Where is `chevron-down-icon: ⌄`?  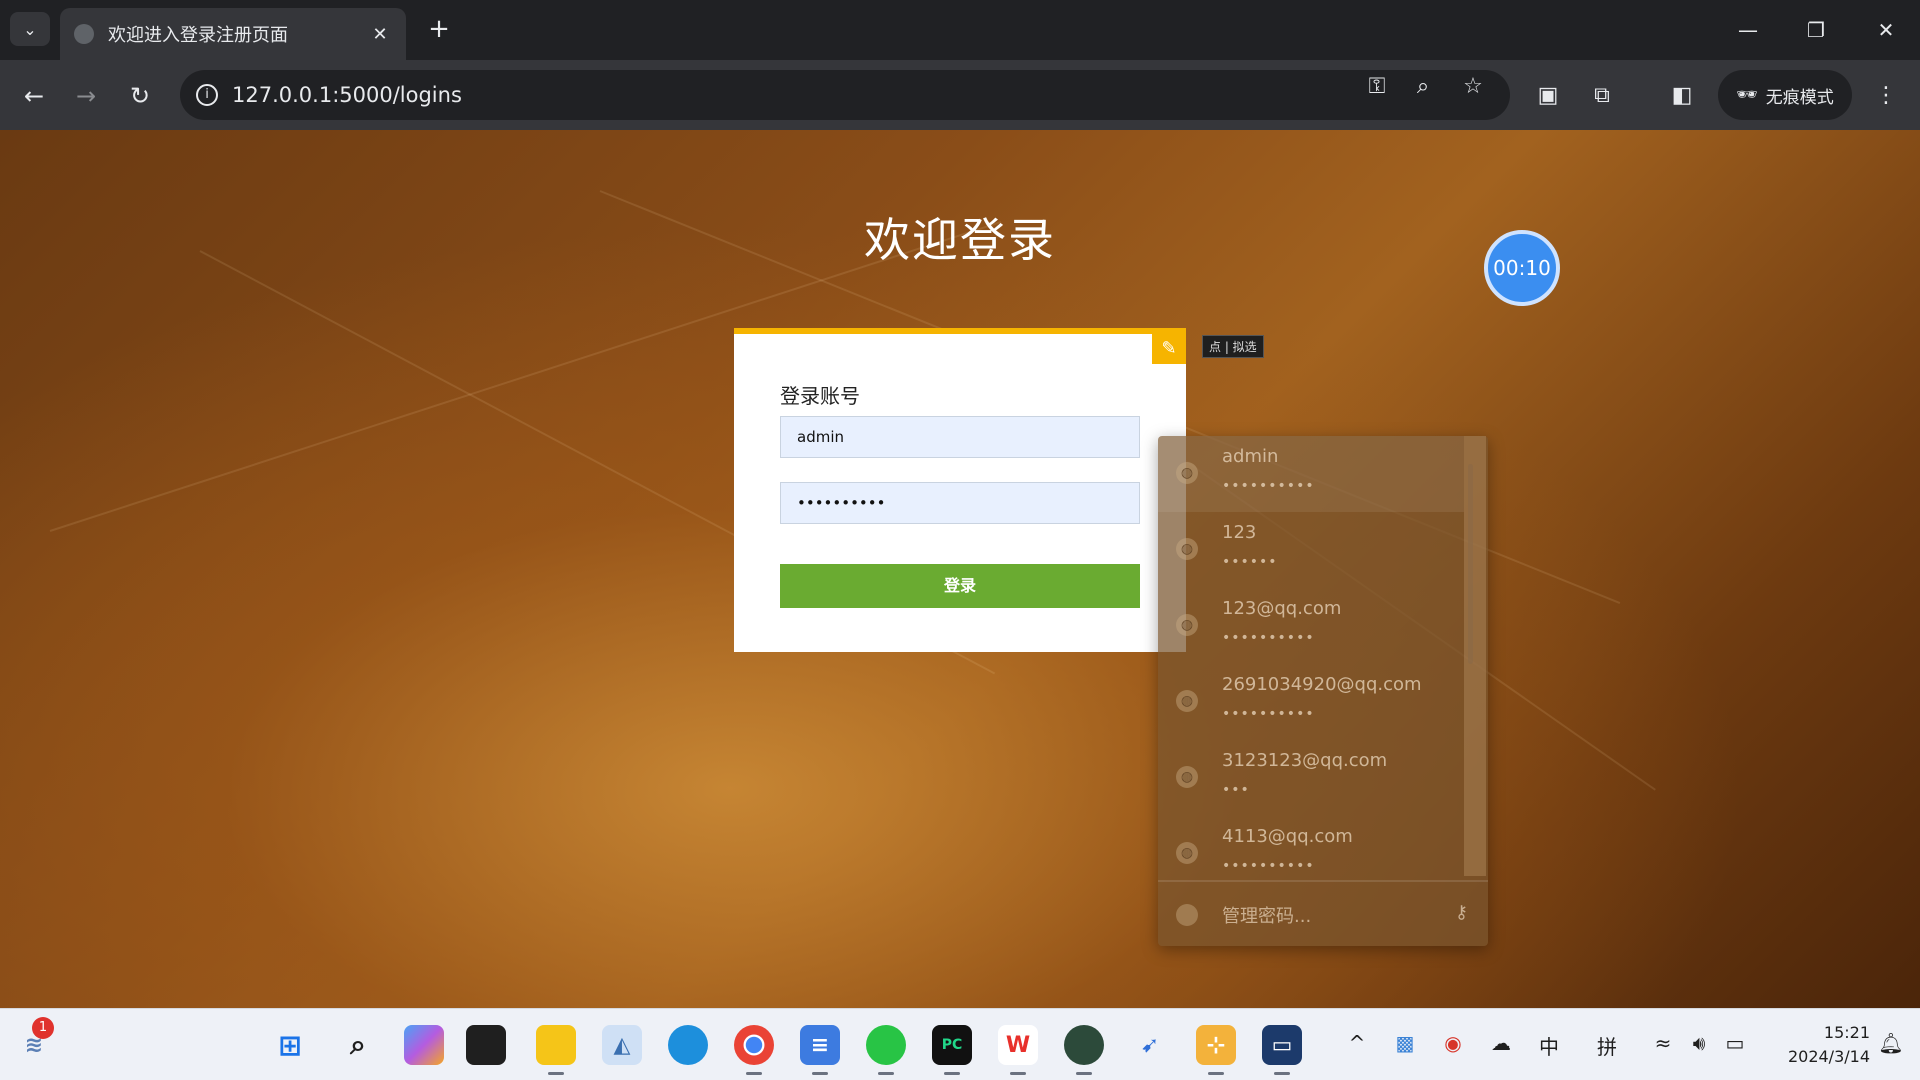 chevron-down-icon: ⌄ is located at coordinates (30, 29).